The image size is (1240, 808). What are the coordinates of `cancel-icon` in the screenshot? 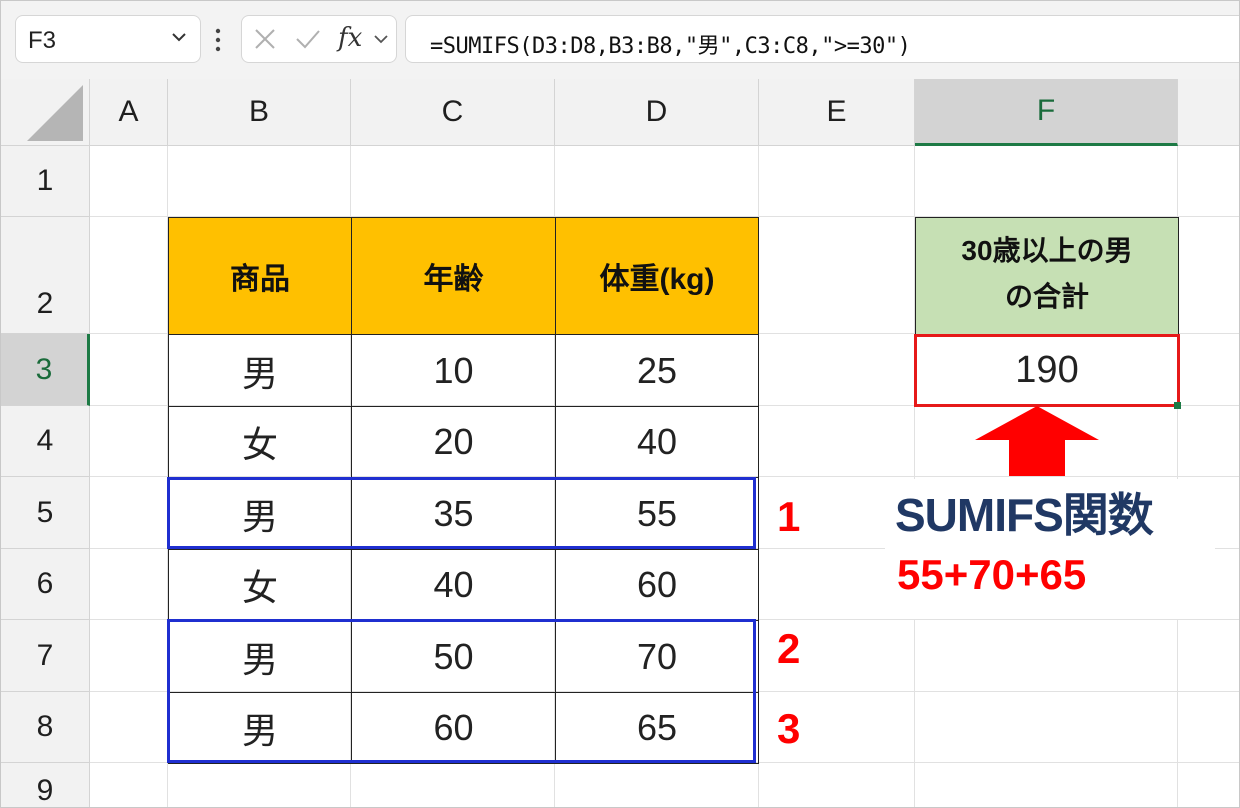 It's located at (265, 39).